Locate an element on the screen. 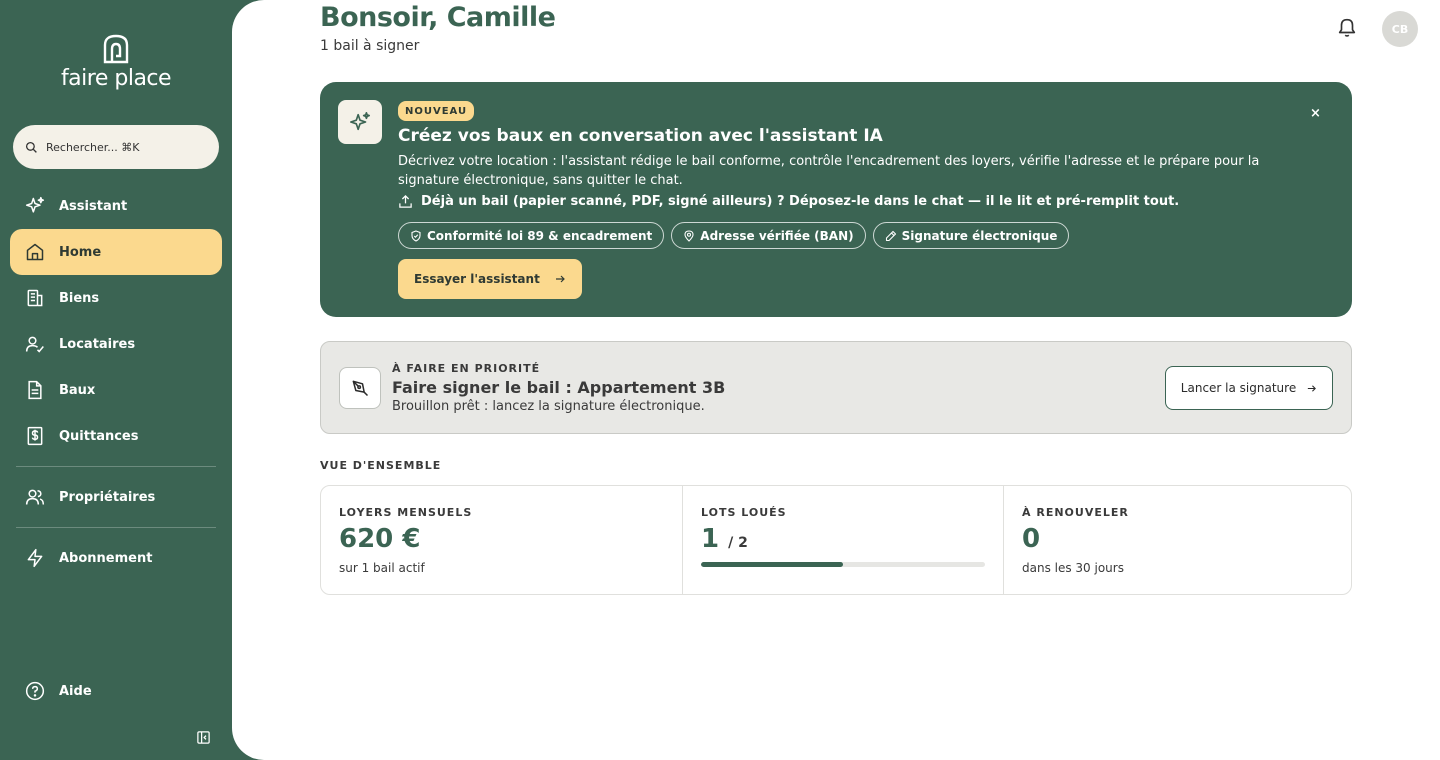  sidebar-collapse-icon is located at coordinates (203, 737).